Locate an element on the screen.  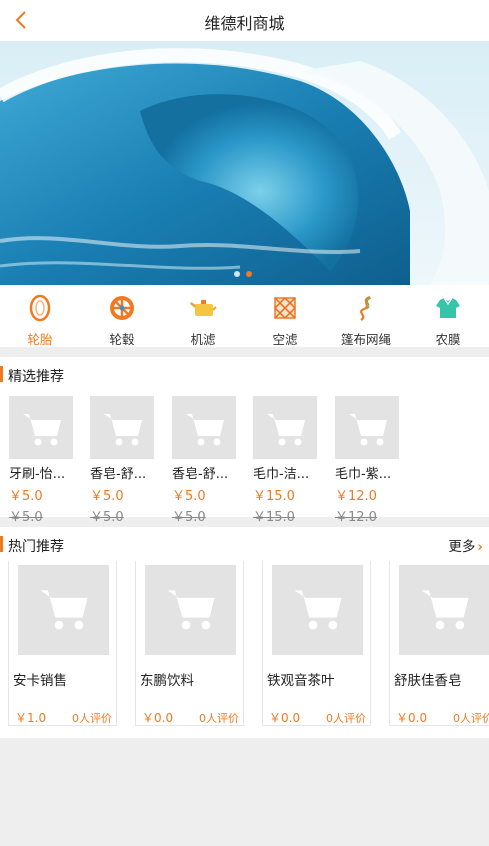
carousel-dots is located at coordinates (243, 274).